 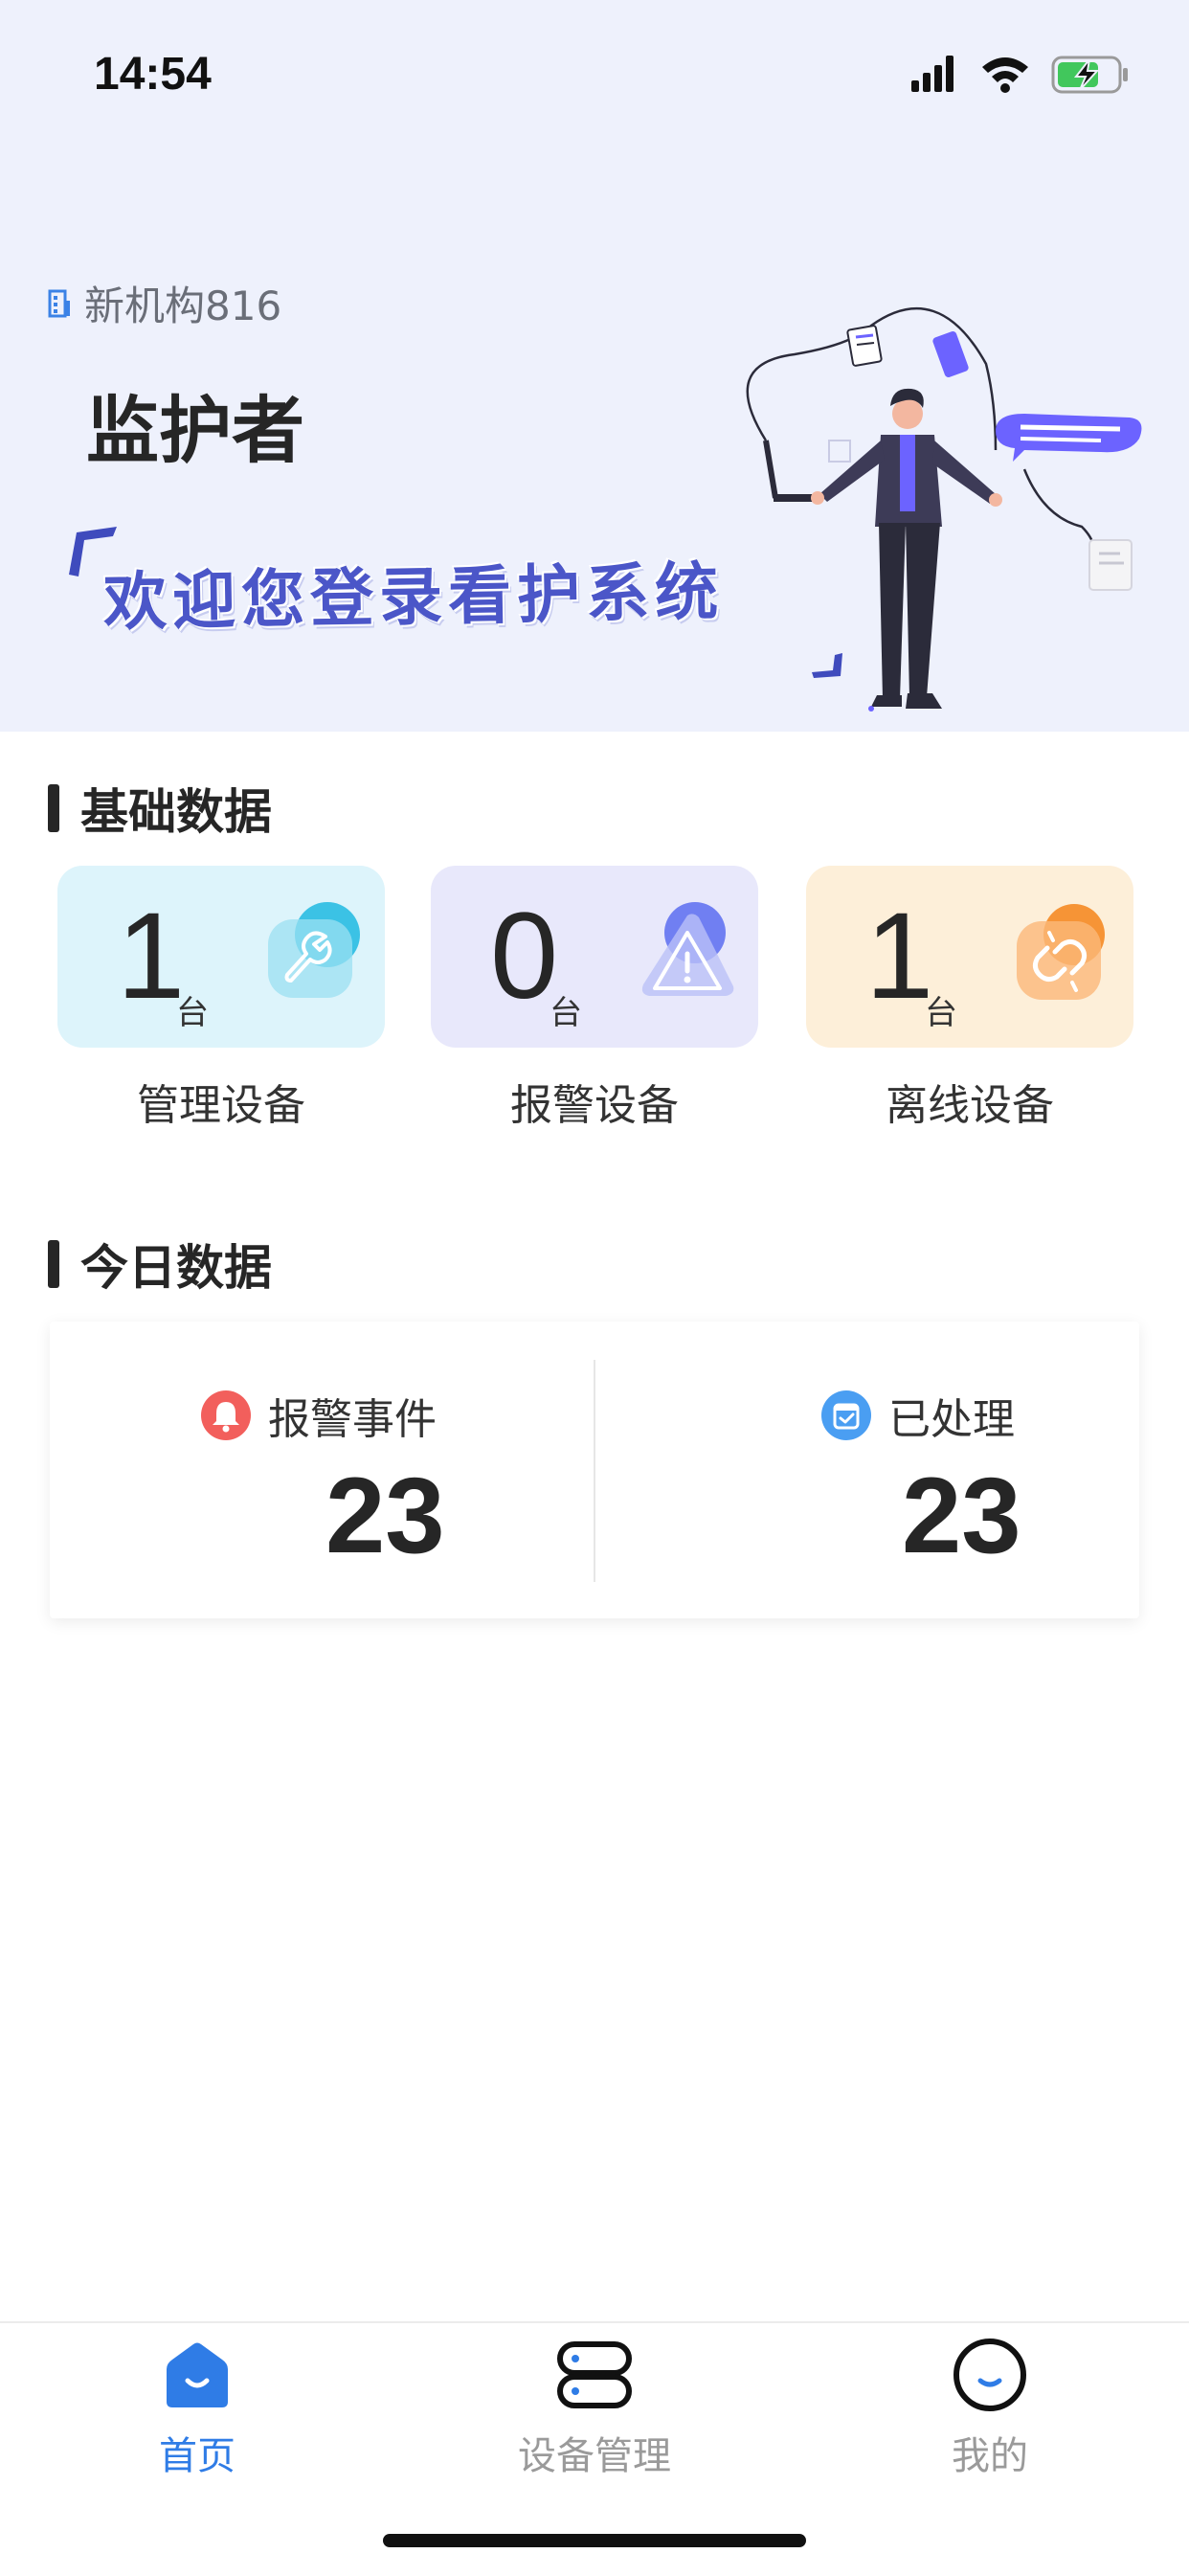 What do you see at coordinates (183, 305) in the screenshot?
I see `org-name: 新机构816` at bounding box center [183, 305].